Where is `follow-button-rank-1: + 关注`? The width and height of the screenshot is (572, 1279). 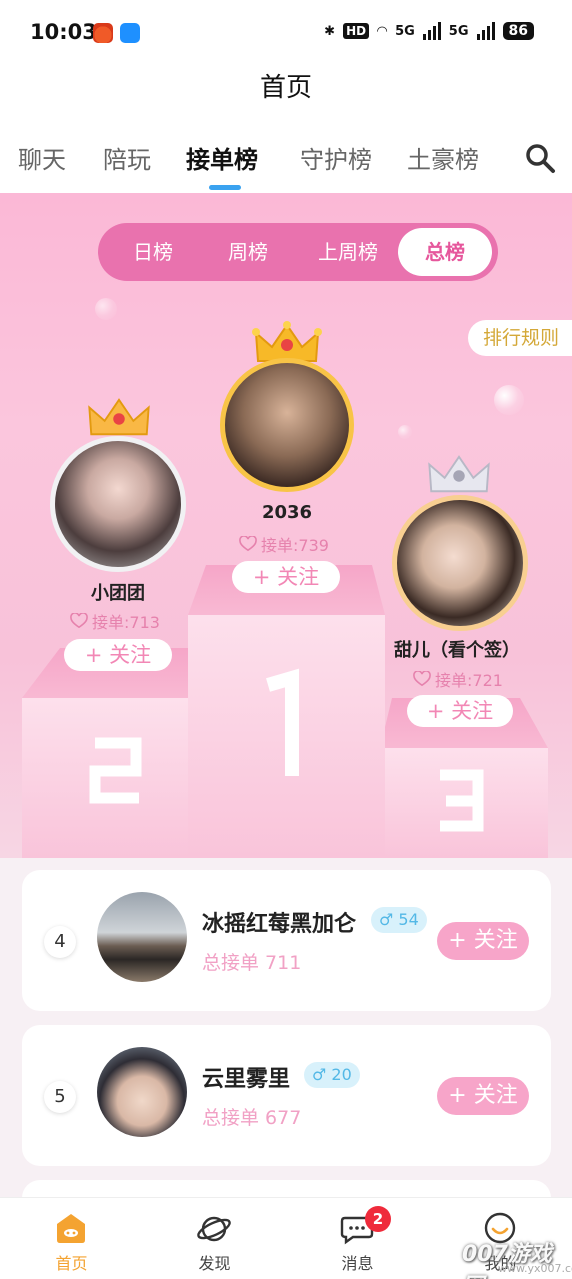 follow-button-rank-1: + 关注 is located at coordinates (286, 577).